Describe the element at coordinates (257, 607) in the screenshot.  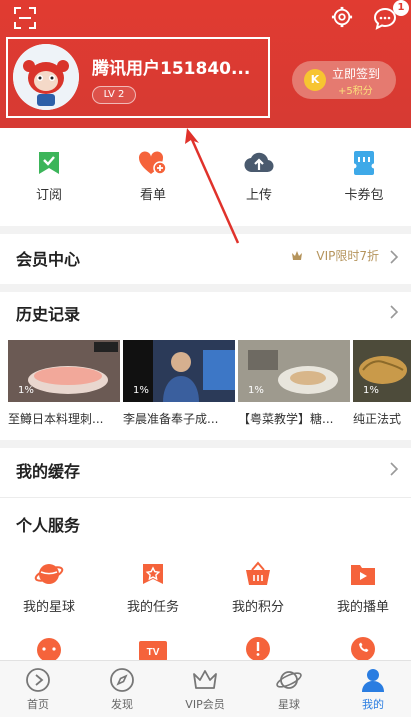
I see `service-label: 我的积分` at that location.